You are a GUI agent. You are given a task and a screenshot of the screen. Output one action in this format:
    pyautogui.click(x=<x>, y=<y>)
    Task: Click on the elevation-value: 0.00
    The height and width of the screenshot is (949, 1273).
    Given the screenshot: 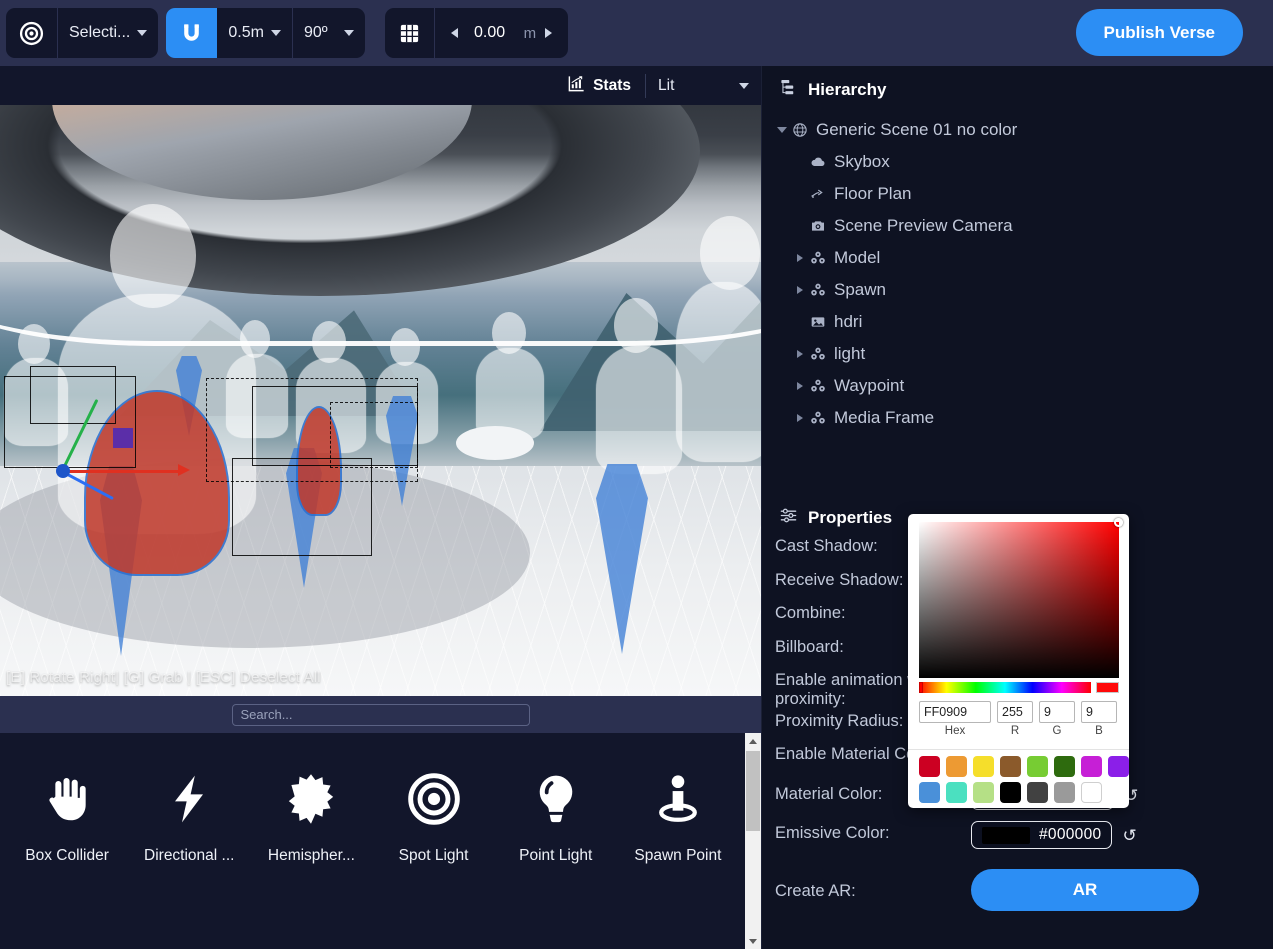 What is the action you would take?
    pyautogui.click(x=490, y=33)
    